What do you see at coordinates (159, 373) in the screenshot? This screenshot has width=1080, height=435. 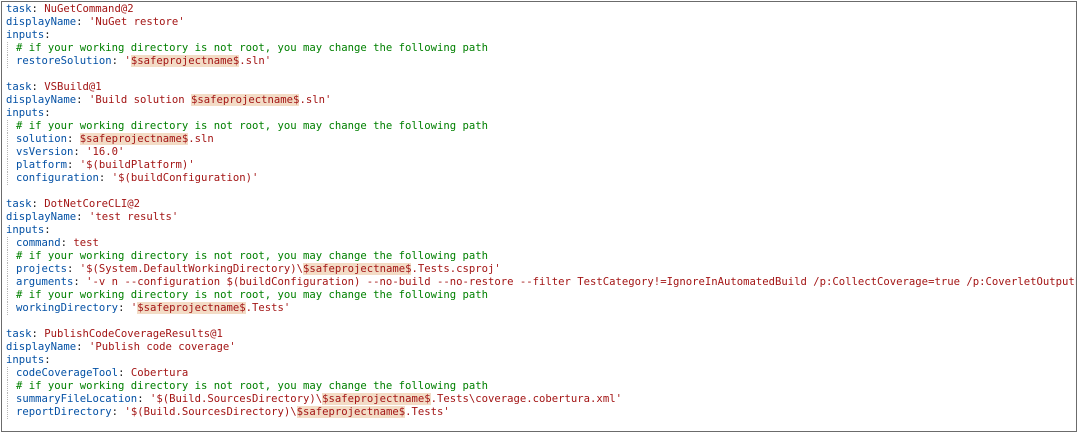 I see `yaml-value: Cobertura` at bounding box center [159, 373].